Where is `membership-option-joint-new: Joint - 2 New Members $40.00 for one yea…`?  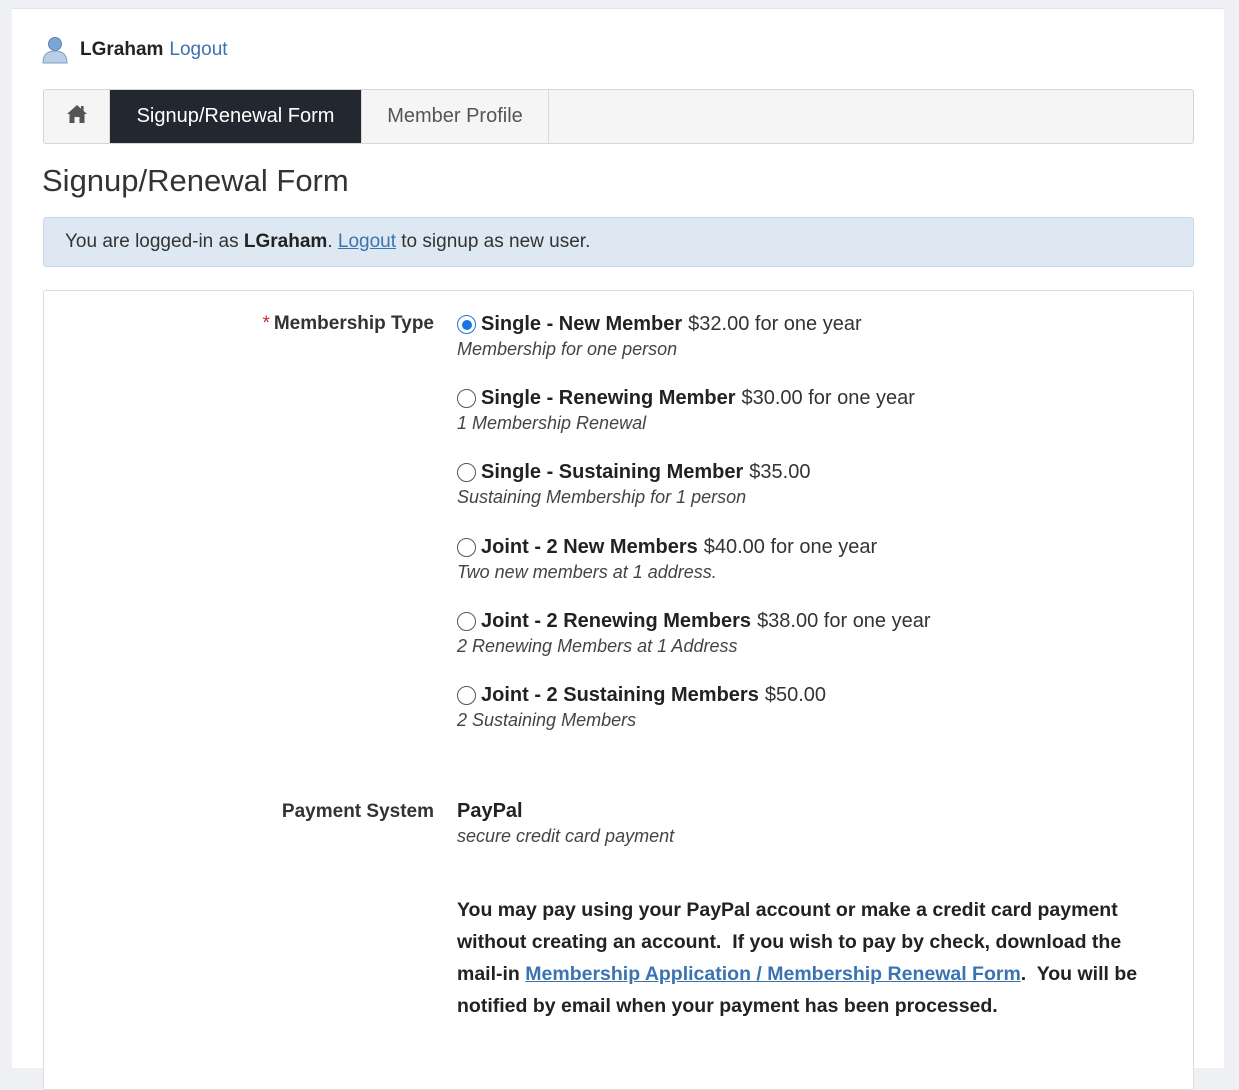 membership-option-joint-new: Joint - 2 New Members $40.00 for one yea… is located at coordinates (667, 559).